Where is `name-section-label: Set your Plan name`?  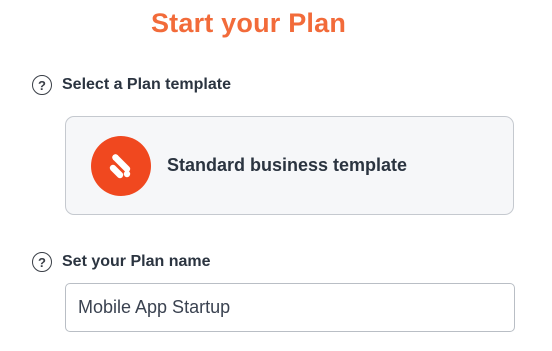
name-section-label: Set your Plan name is located at coordinates (136, 261).